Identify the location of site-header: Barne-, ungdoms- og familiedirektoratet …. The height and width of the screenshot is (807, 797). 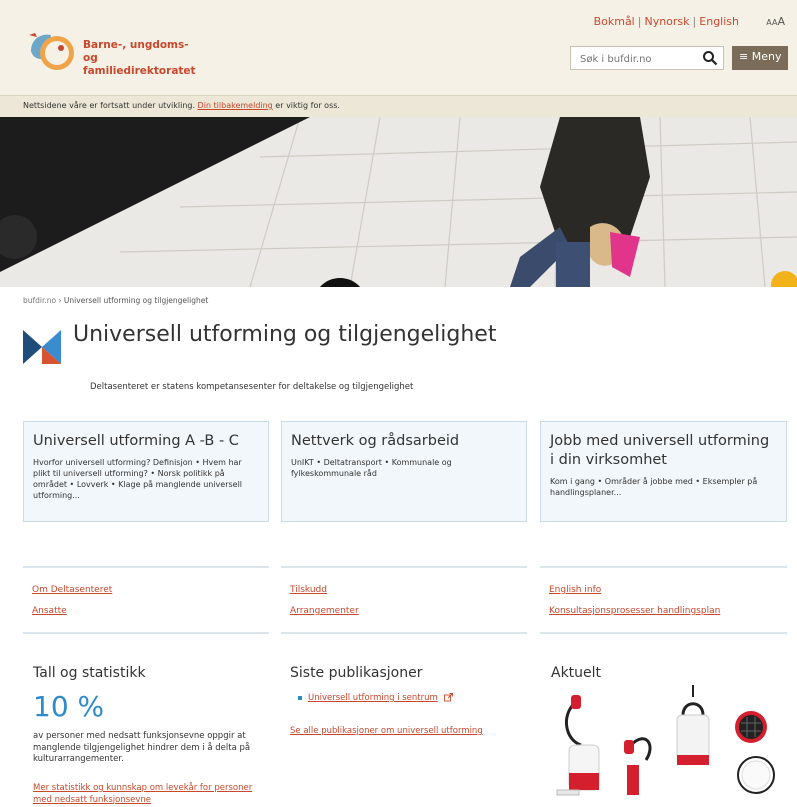
(398, 47).